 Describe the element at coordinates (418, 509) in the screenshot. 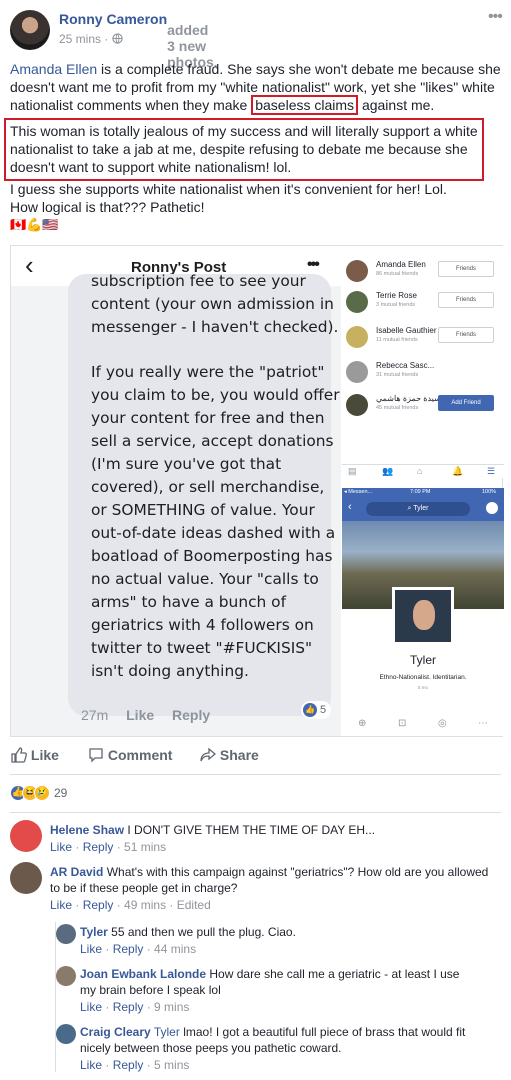

I see `search-field: ⌕ Tyler` at that location.